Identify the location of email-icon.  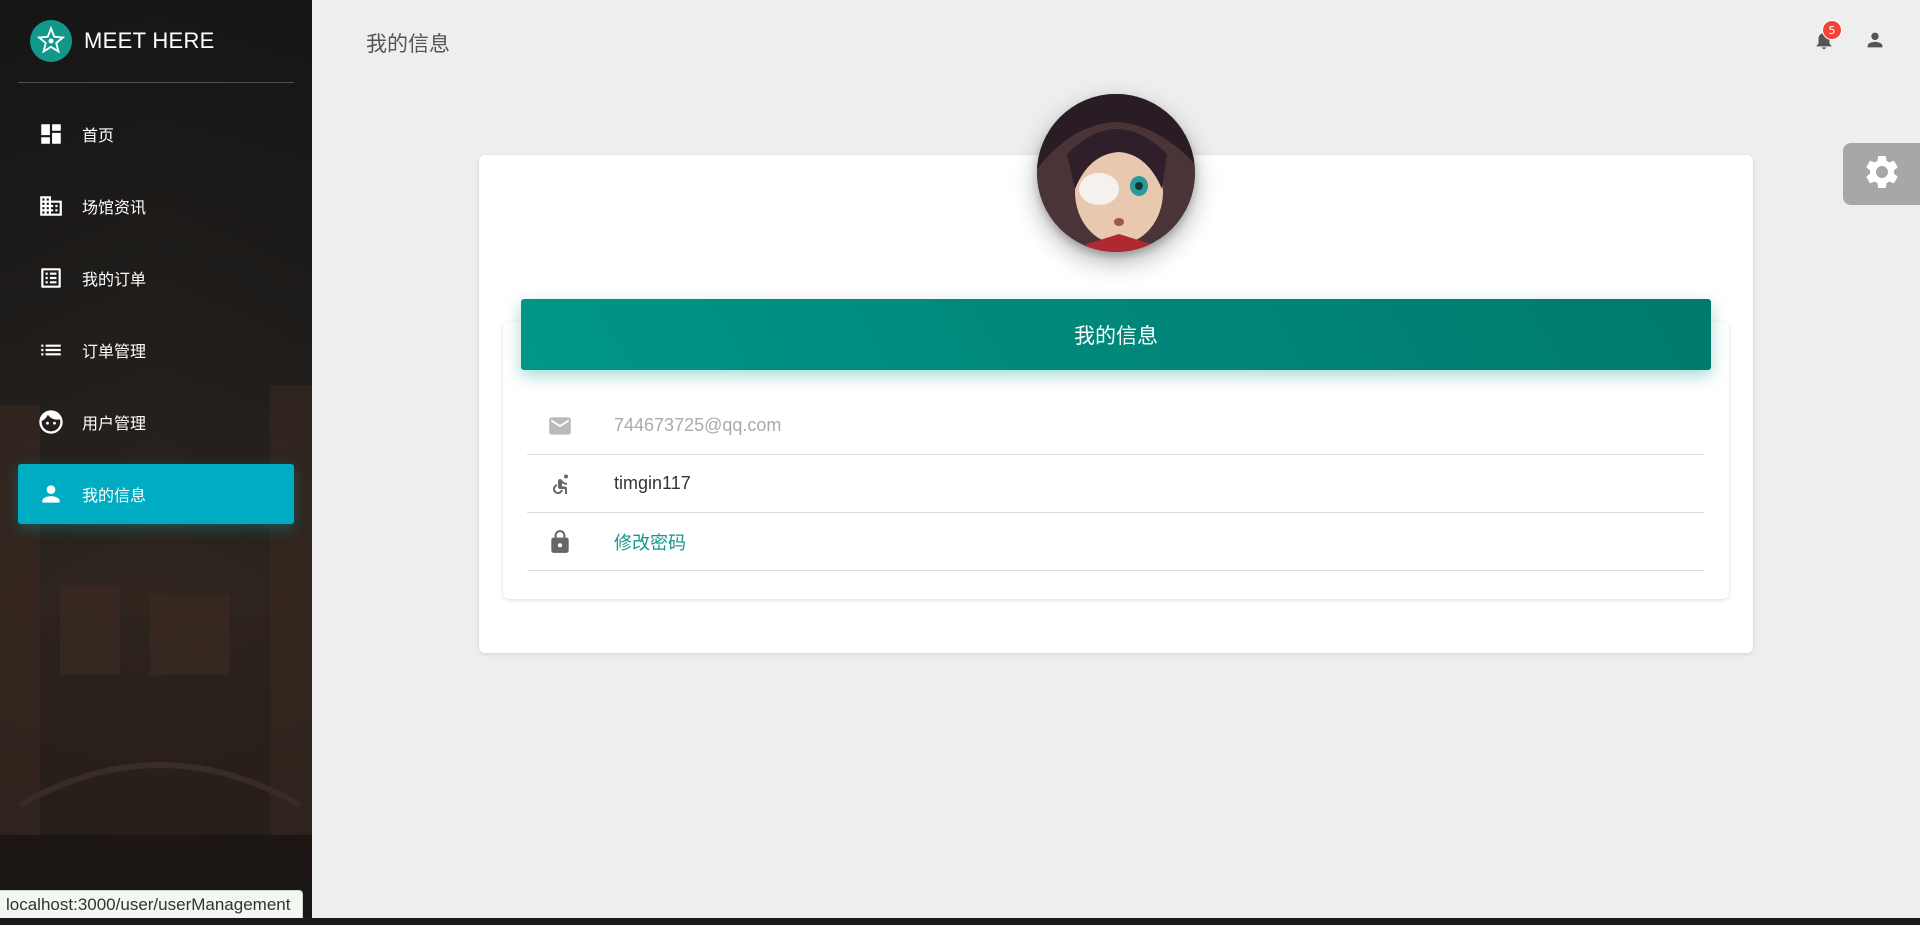
(560, 426).